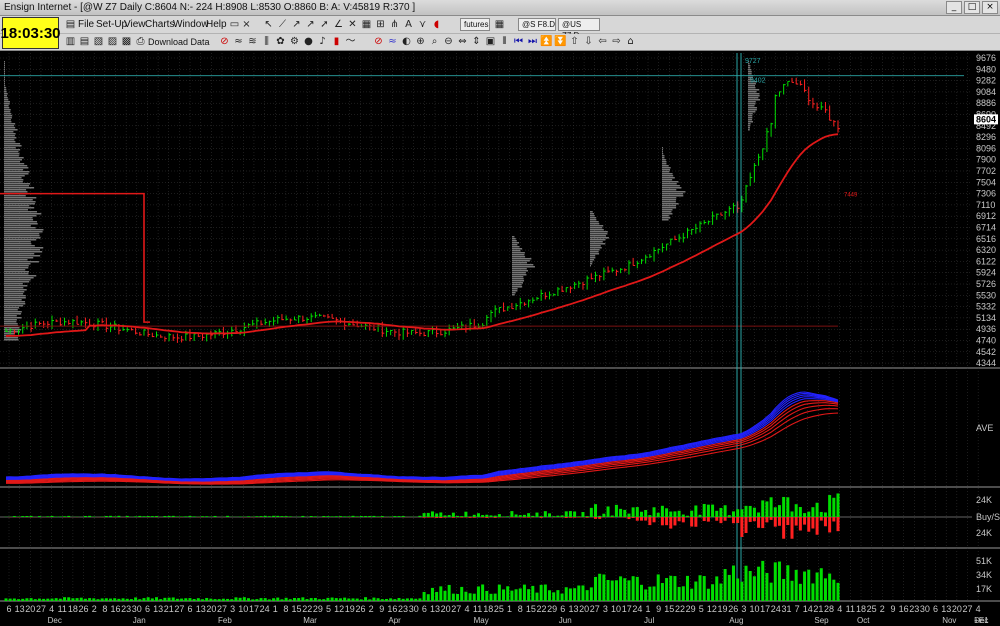 This screenshot has height=626, width=1000. What do you see at coordinates (972, 7) in the screenshot?
I see `maximize-button: □` at bounding box center [972, 7].